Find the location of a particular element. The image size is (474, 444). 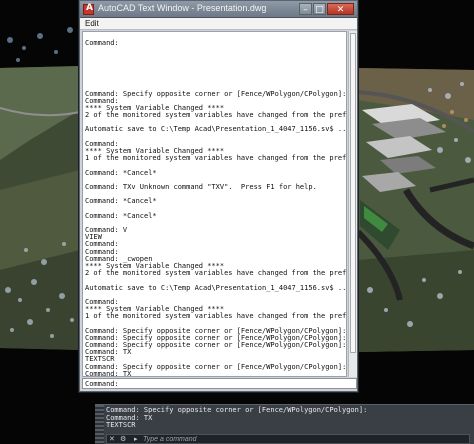

command-input-row: ✕ ⚙ ▸ is located at coordinates (288, 439).